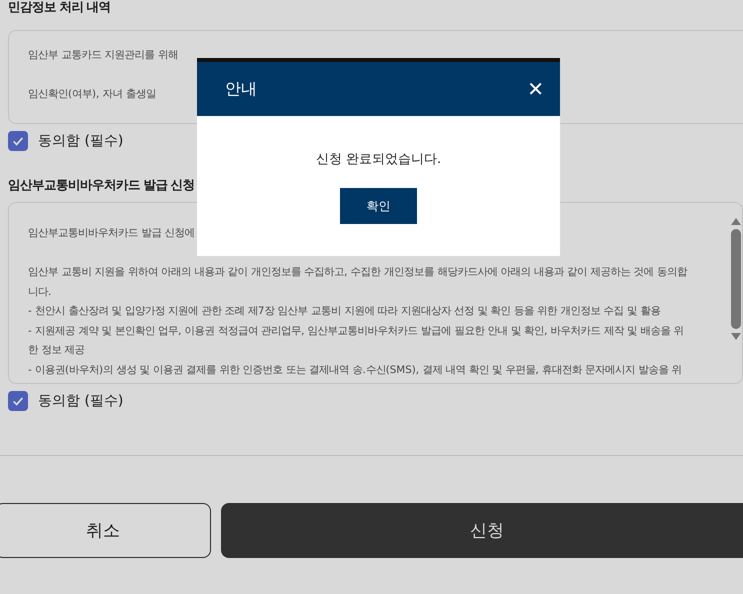 This screenshot has width=743, height=594. Describe the element at coordinates (103, 55) in the screenshot. I see `body-text: 임산부 교통카드 지원관리를 위해` at that location.